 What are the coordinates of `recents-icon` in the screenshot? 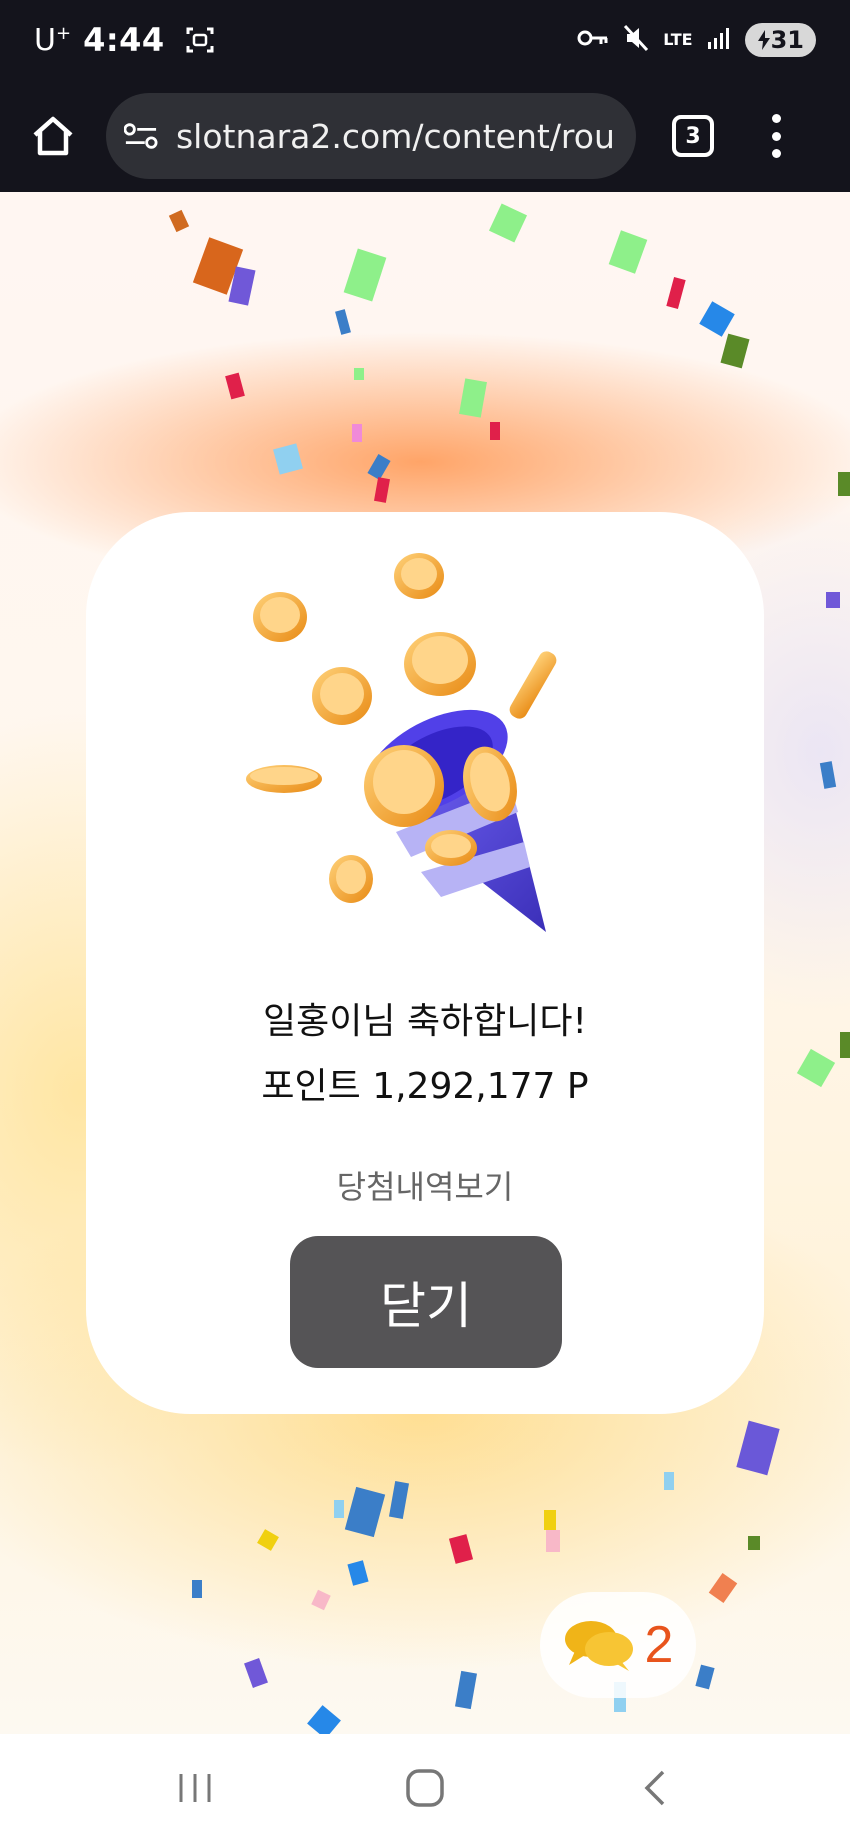 It's located at (195, 1788).